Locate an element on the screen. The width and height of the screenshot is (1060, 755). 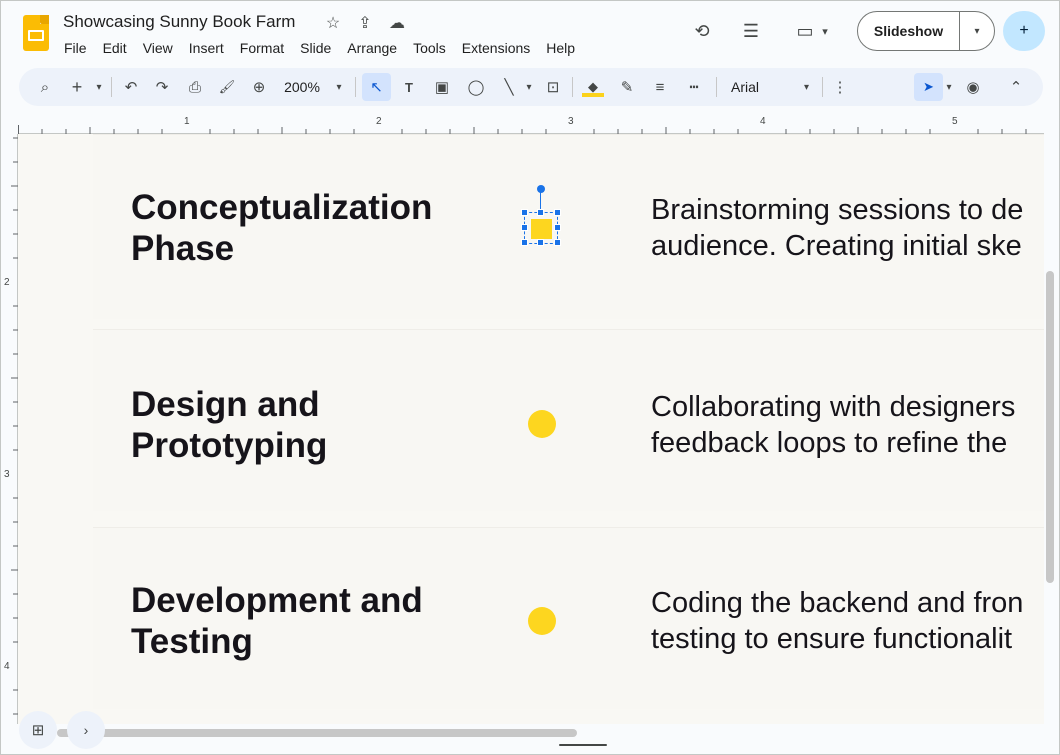
slideshow-options-icon: ▾ is located at coordinates (977, 31).